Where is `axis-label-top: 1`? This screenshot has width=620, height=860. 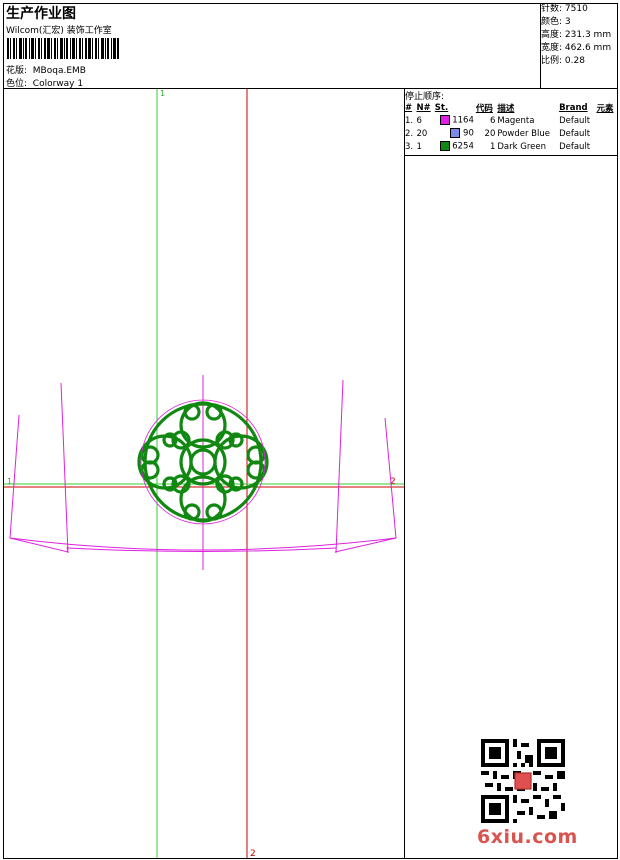 axis-label-top: 1 is located at coordinates (162, 93).